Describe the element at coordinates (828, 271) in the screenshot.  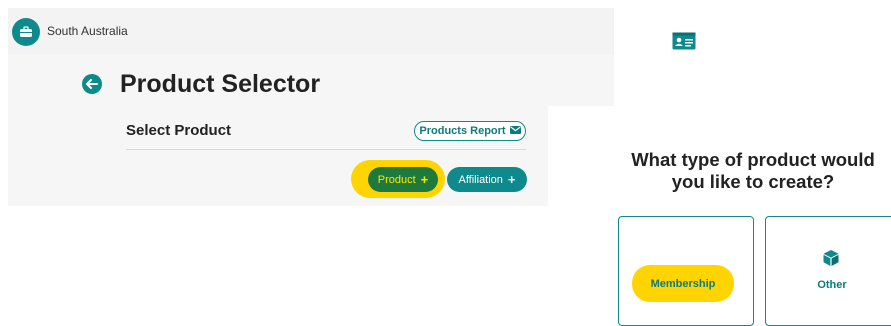
I see `other-option` at that location.